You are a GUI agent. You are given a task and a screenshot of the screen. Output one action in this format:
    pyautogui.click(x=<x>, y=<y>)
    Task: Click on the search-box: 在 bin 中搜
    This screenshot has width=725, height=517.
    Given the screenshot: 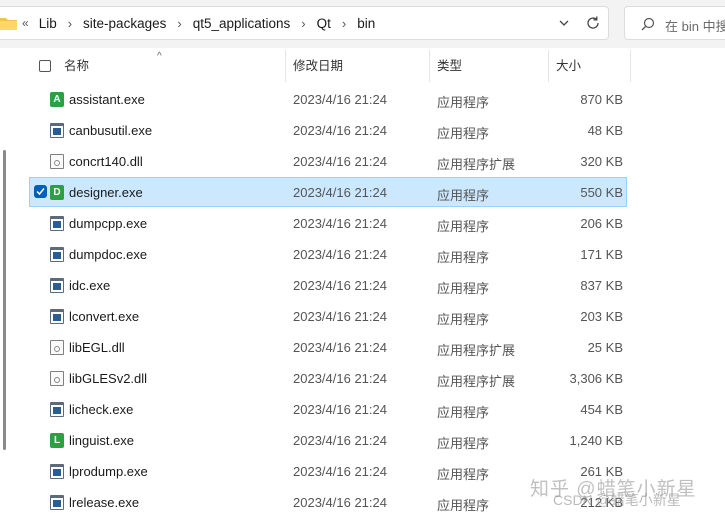 What is the action you would take?
    pyautogui.click(x=674, y=23)
    